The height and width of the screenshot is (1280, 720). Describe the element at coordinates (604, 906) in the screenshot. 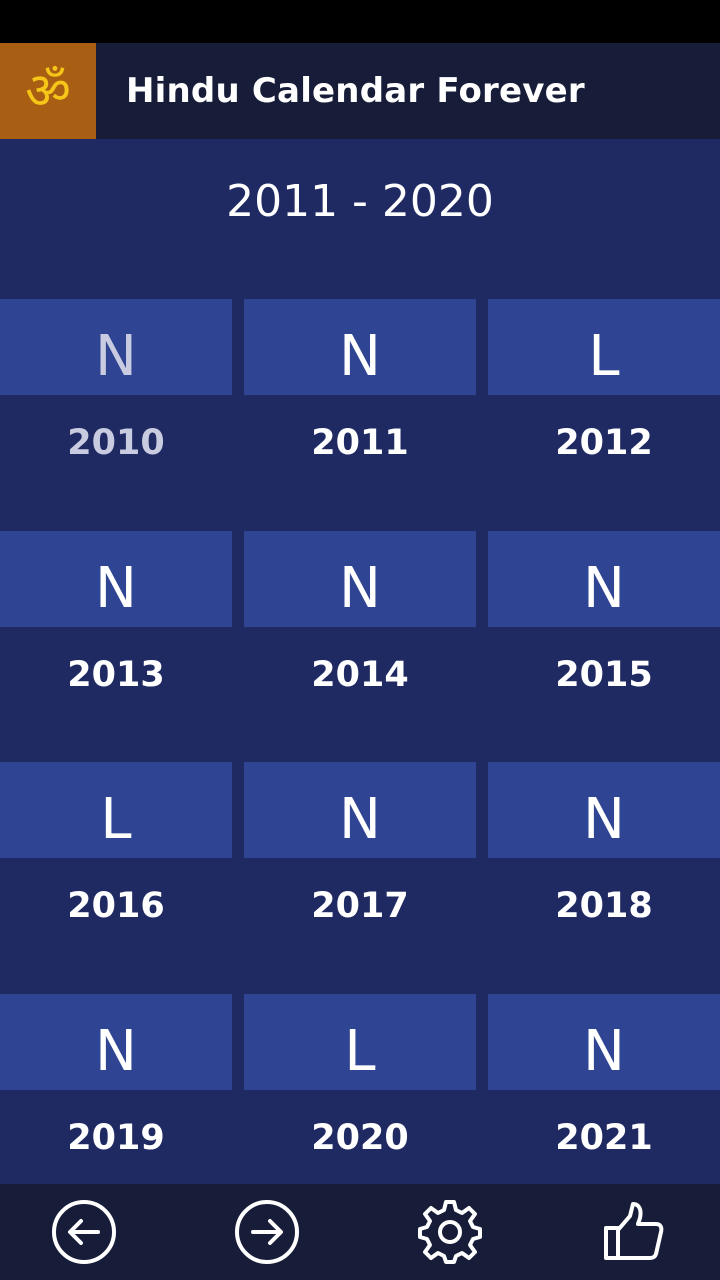

I see `year-label: 2018` at that location.